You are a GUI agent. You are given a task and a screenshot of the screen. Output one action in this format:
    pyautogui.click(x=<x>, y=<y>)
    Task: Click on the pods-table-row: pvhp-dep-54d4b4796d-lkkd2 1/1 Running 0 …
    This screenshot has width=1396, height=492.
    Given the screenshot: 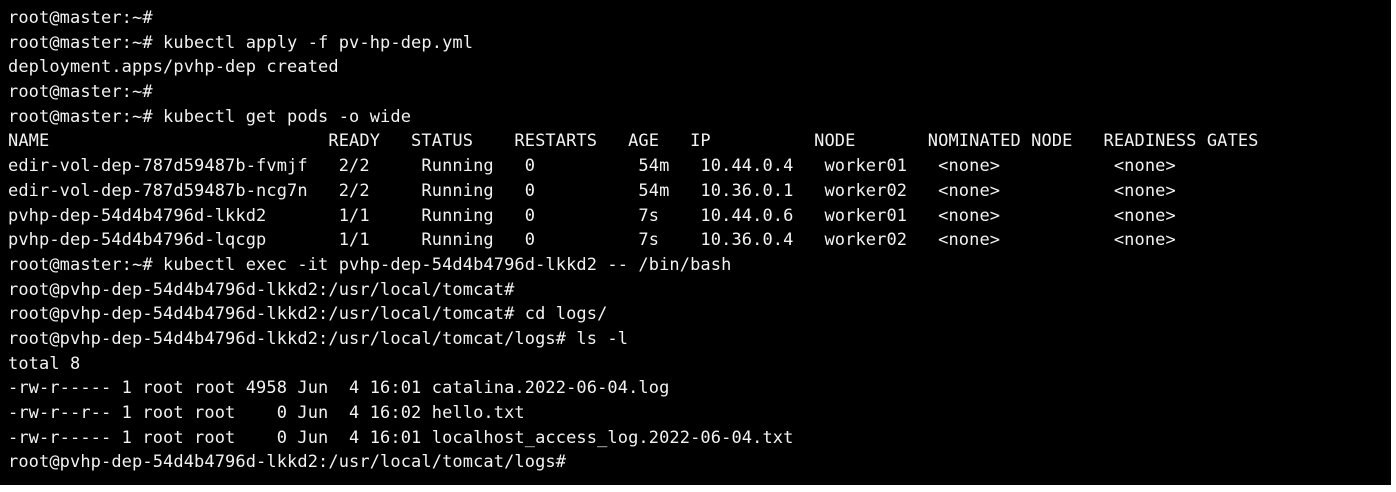 What is the action you would take?
    pyautogui.click(x=592, y=215)
    